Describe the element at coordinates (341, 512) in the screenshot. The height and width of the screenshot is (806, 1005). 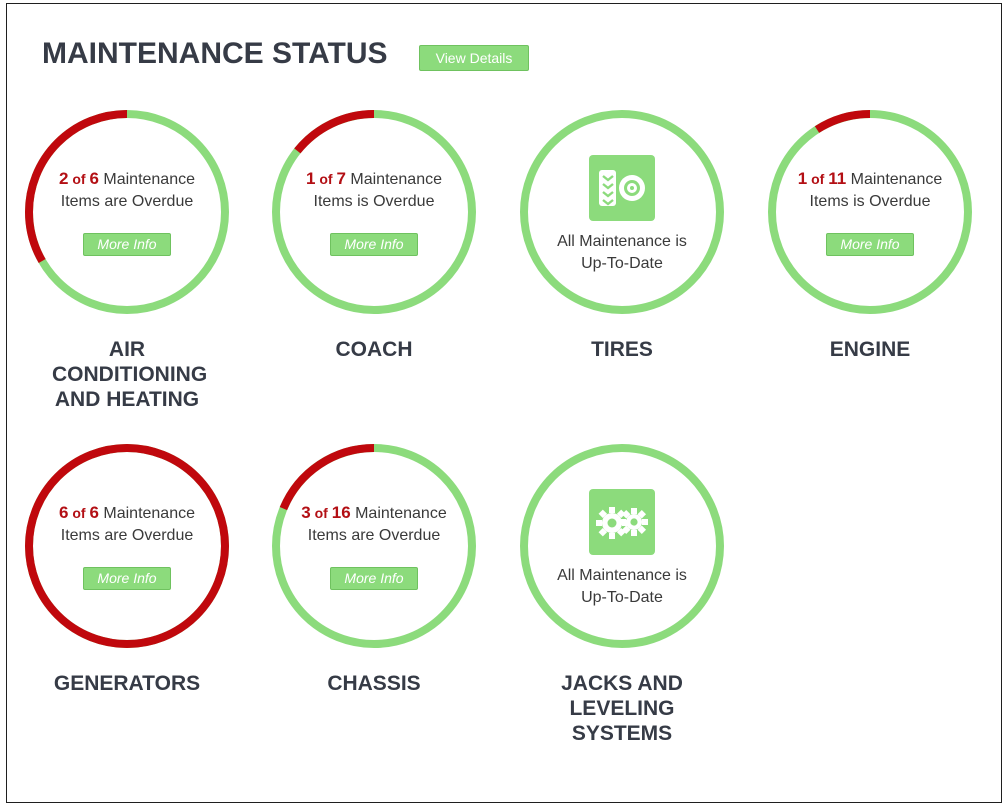
I see `total-count: 16` at that location.